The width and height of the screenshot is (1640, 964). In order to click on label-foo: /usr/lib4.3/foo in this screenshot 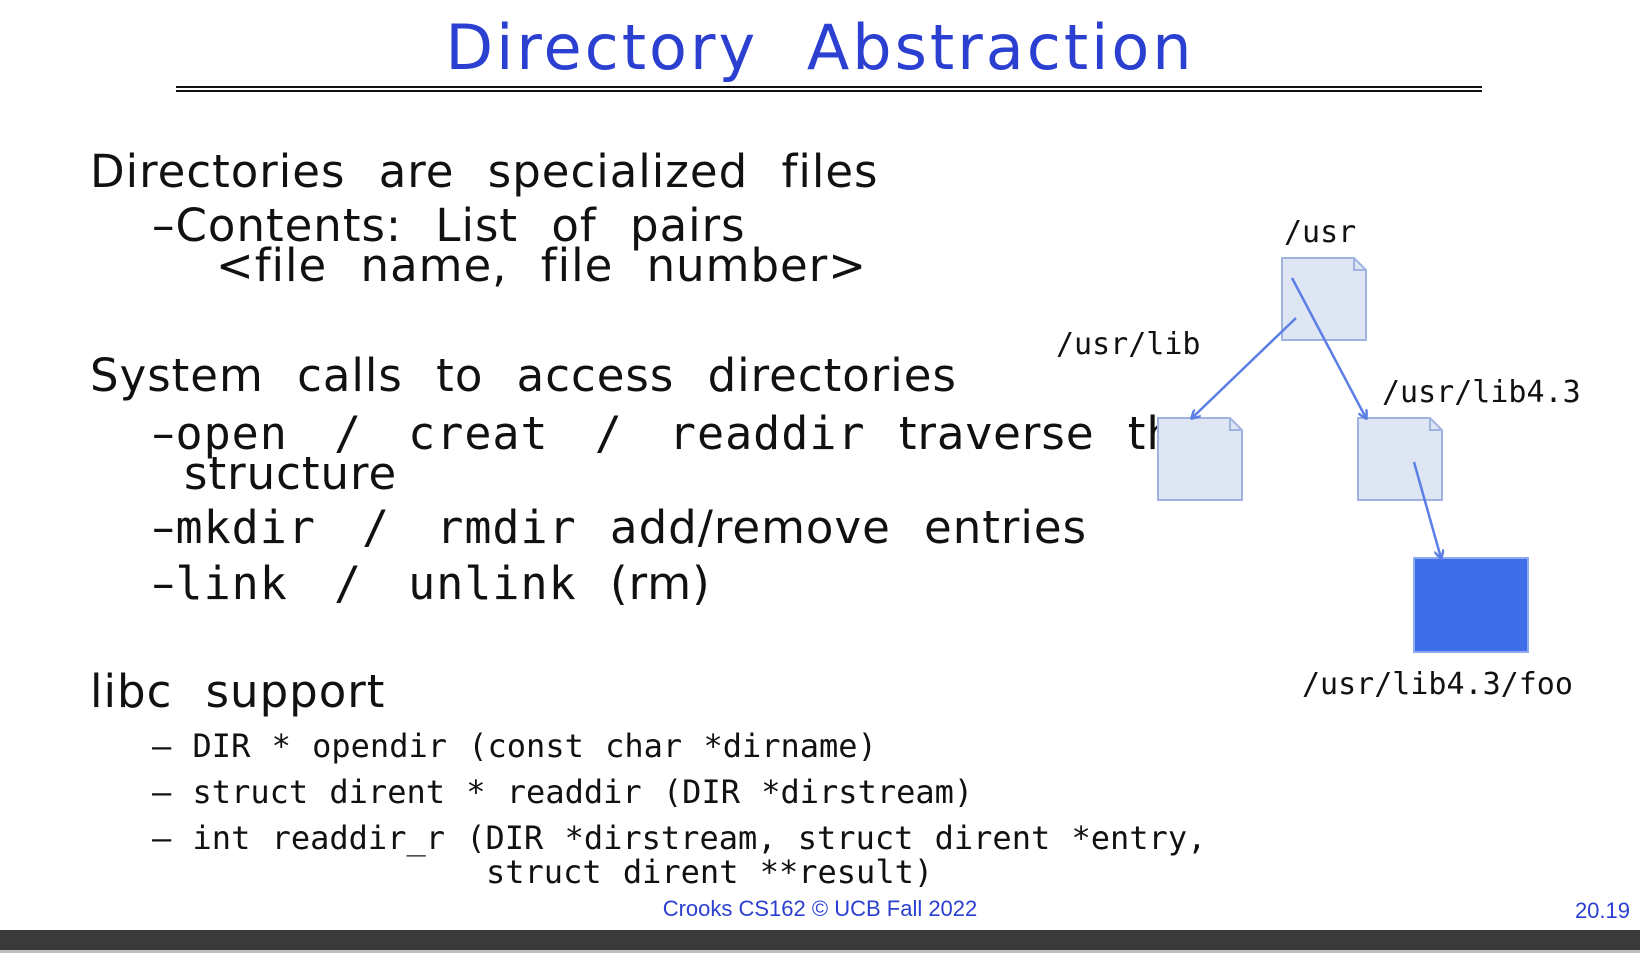, I will do `click(1437, 684)`.